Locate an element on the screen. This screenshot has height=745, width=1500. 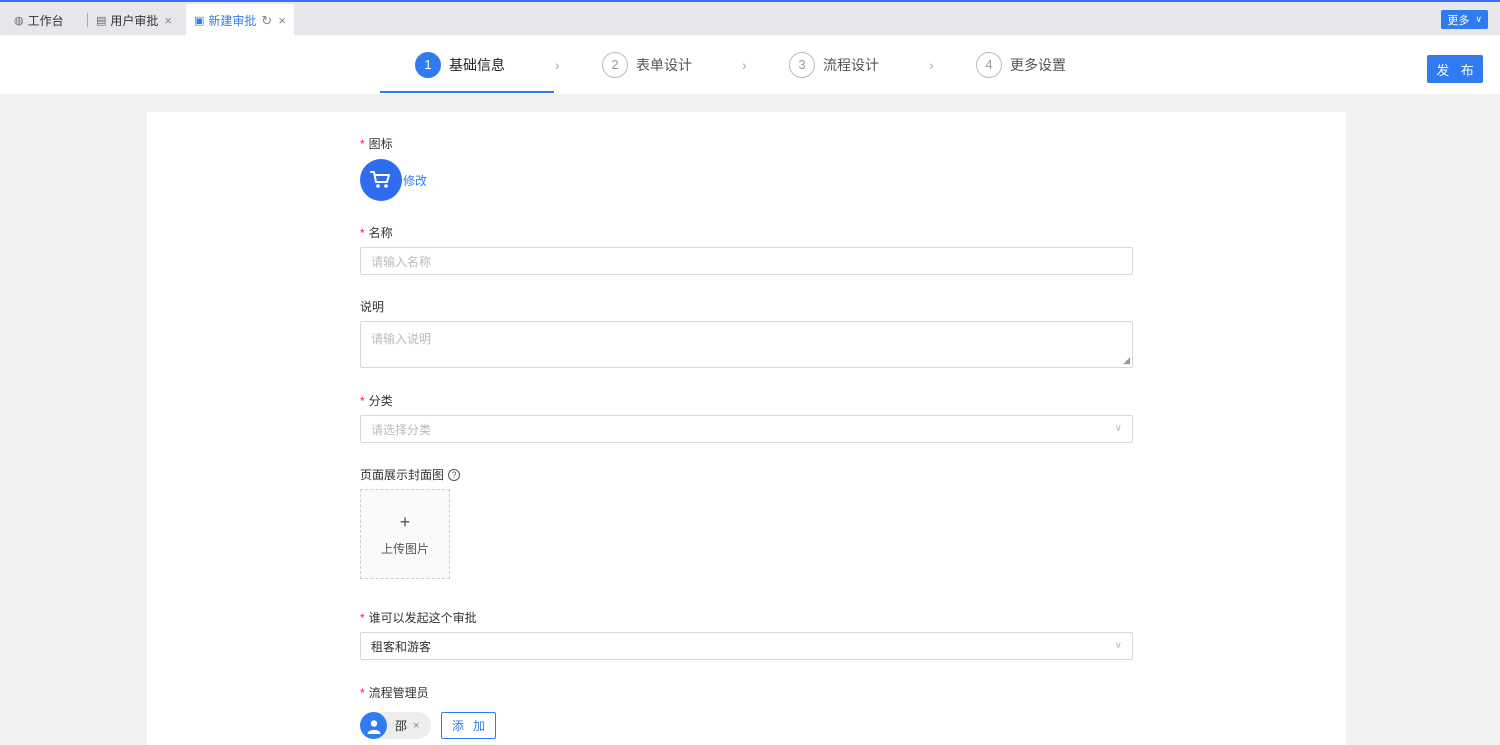
upload-image-button: + 上传图片 is located at coordinates (405, 534).